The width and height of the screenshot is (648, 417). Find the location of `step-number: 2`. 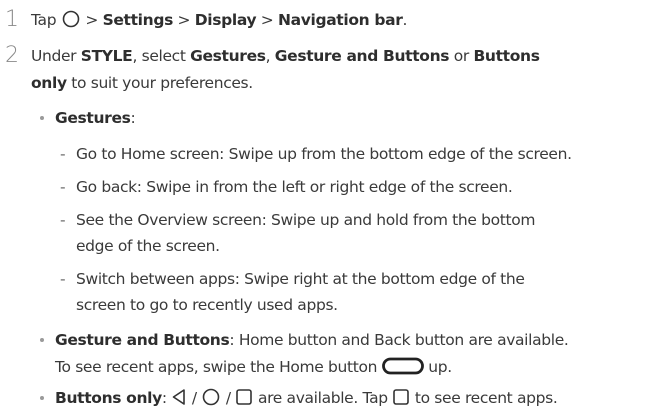

step-number: 2 is located at coordinates (12, 55).